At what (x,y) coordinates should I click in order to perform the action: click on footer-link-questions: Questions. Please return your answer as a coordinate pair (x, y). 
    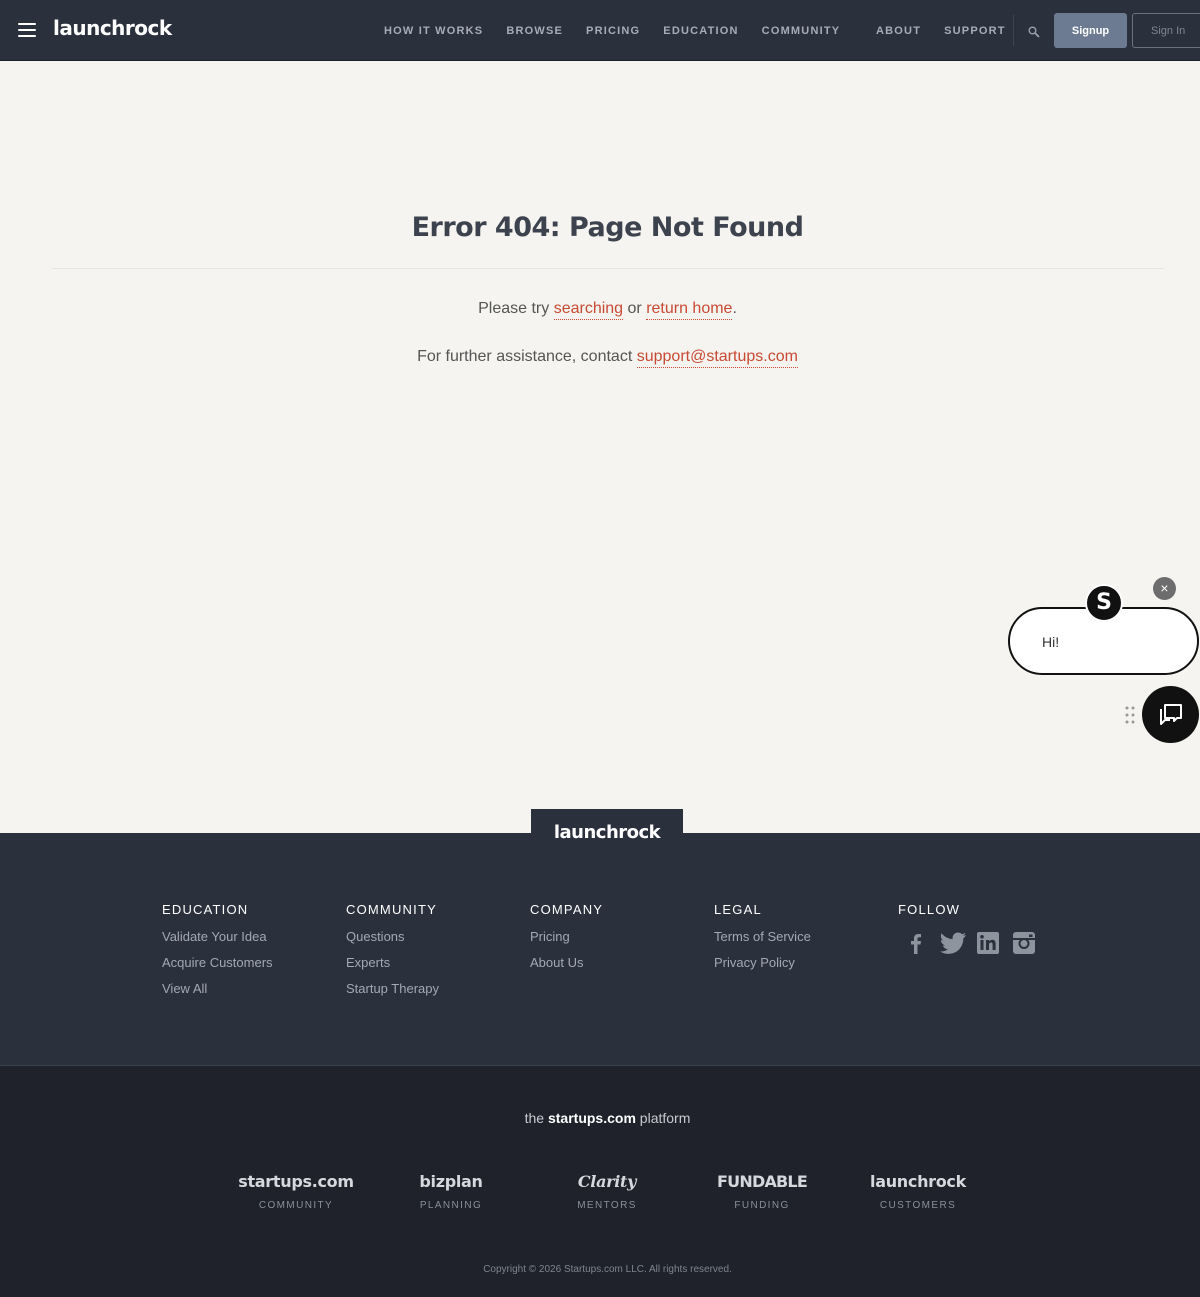
    Looking at the image, I should click on (392, 936).